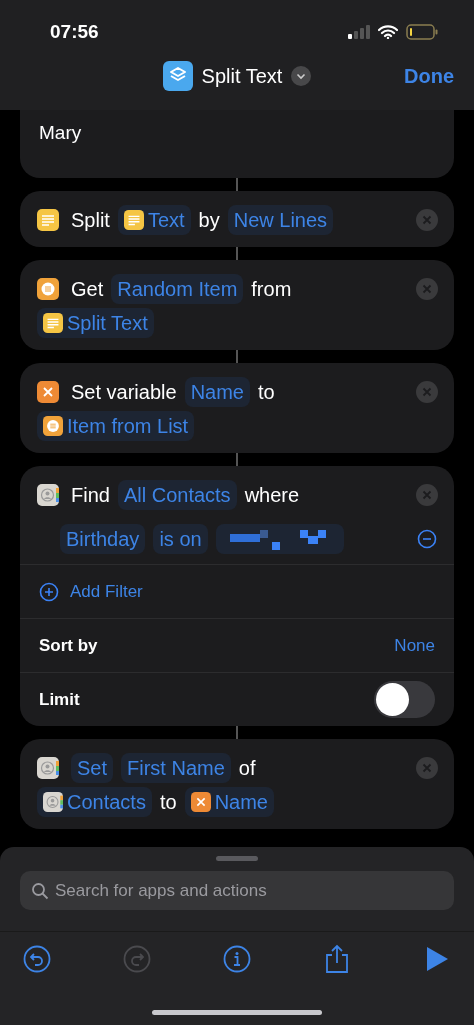 The image size is (474, 1025). Describe the element at coordinates (237, 858) in the screenshot. I see `sheet-handle` at that location.